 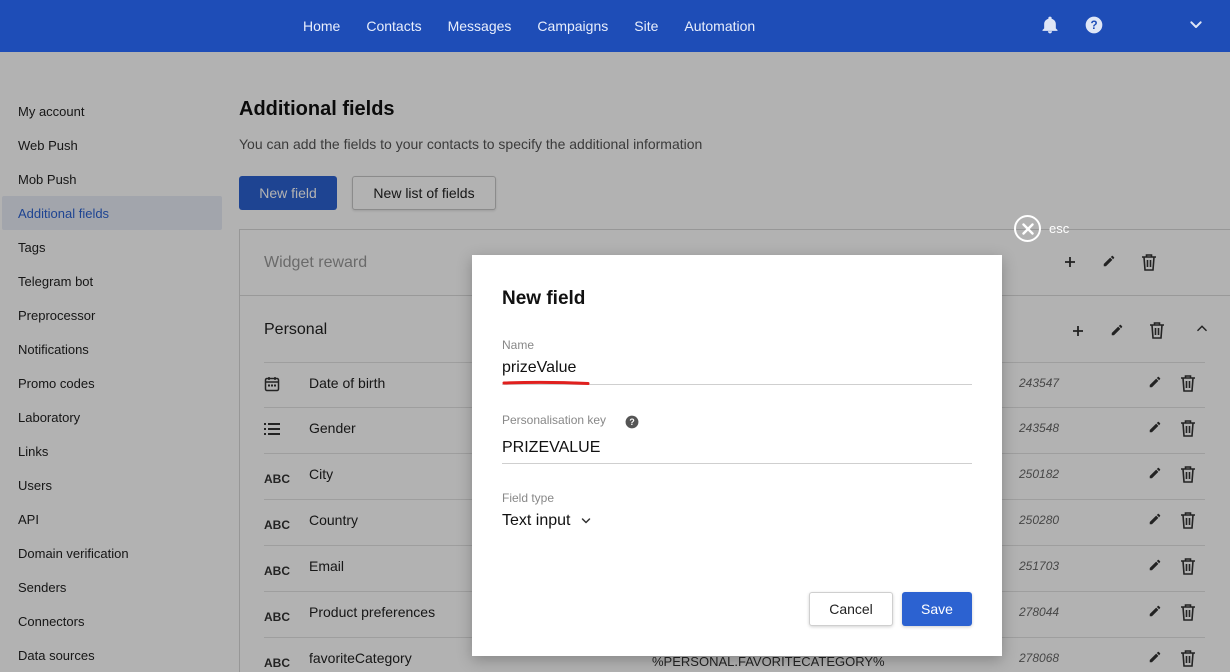 What do you see at coordinates (937, 609) in the screenshot?
I see `save-button: Save` at bounding box center [937, 609].